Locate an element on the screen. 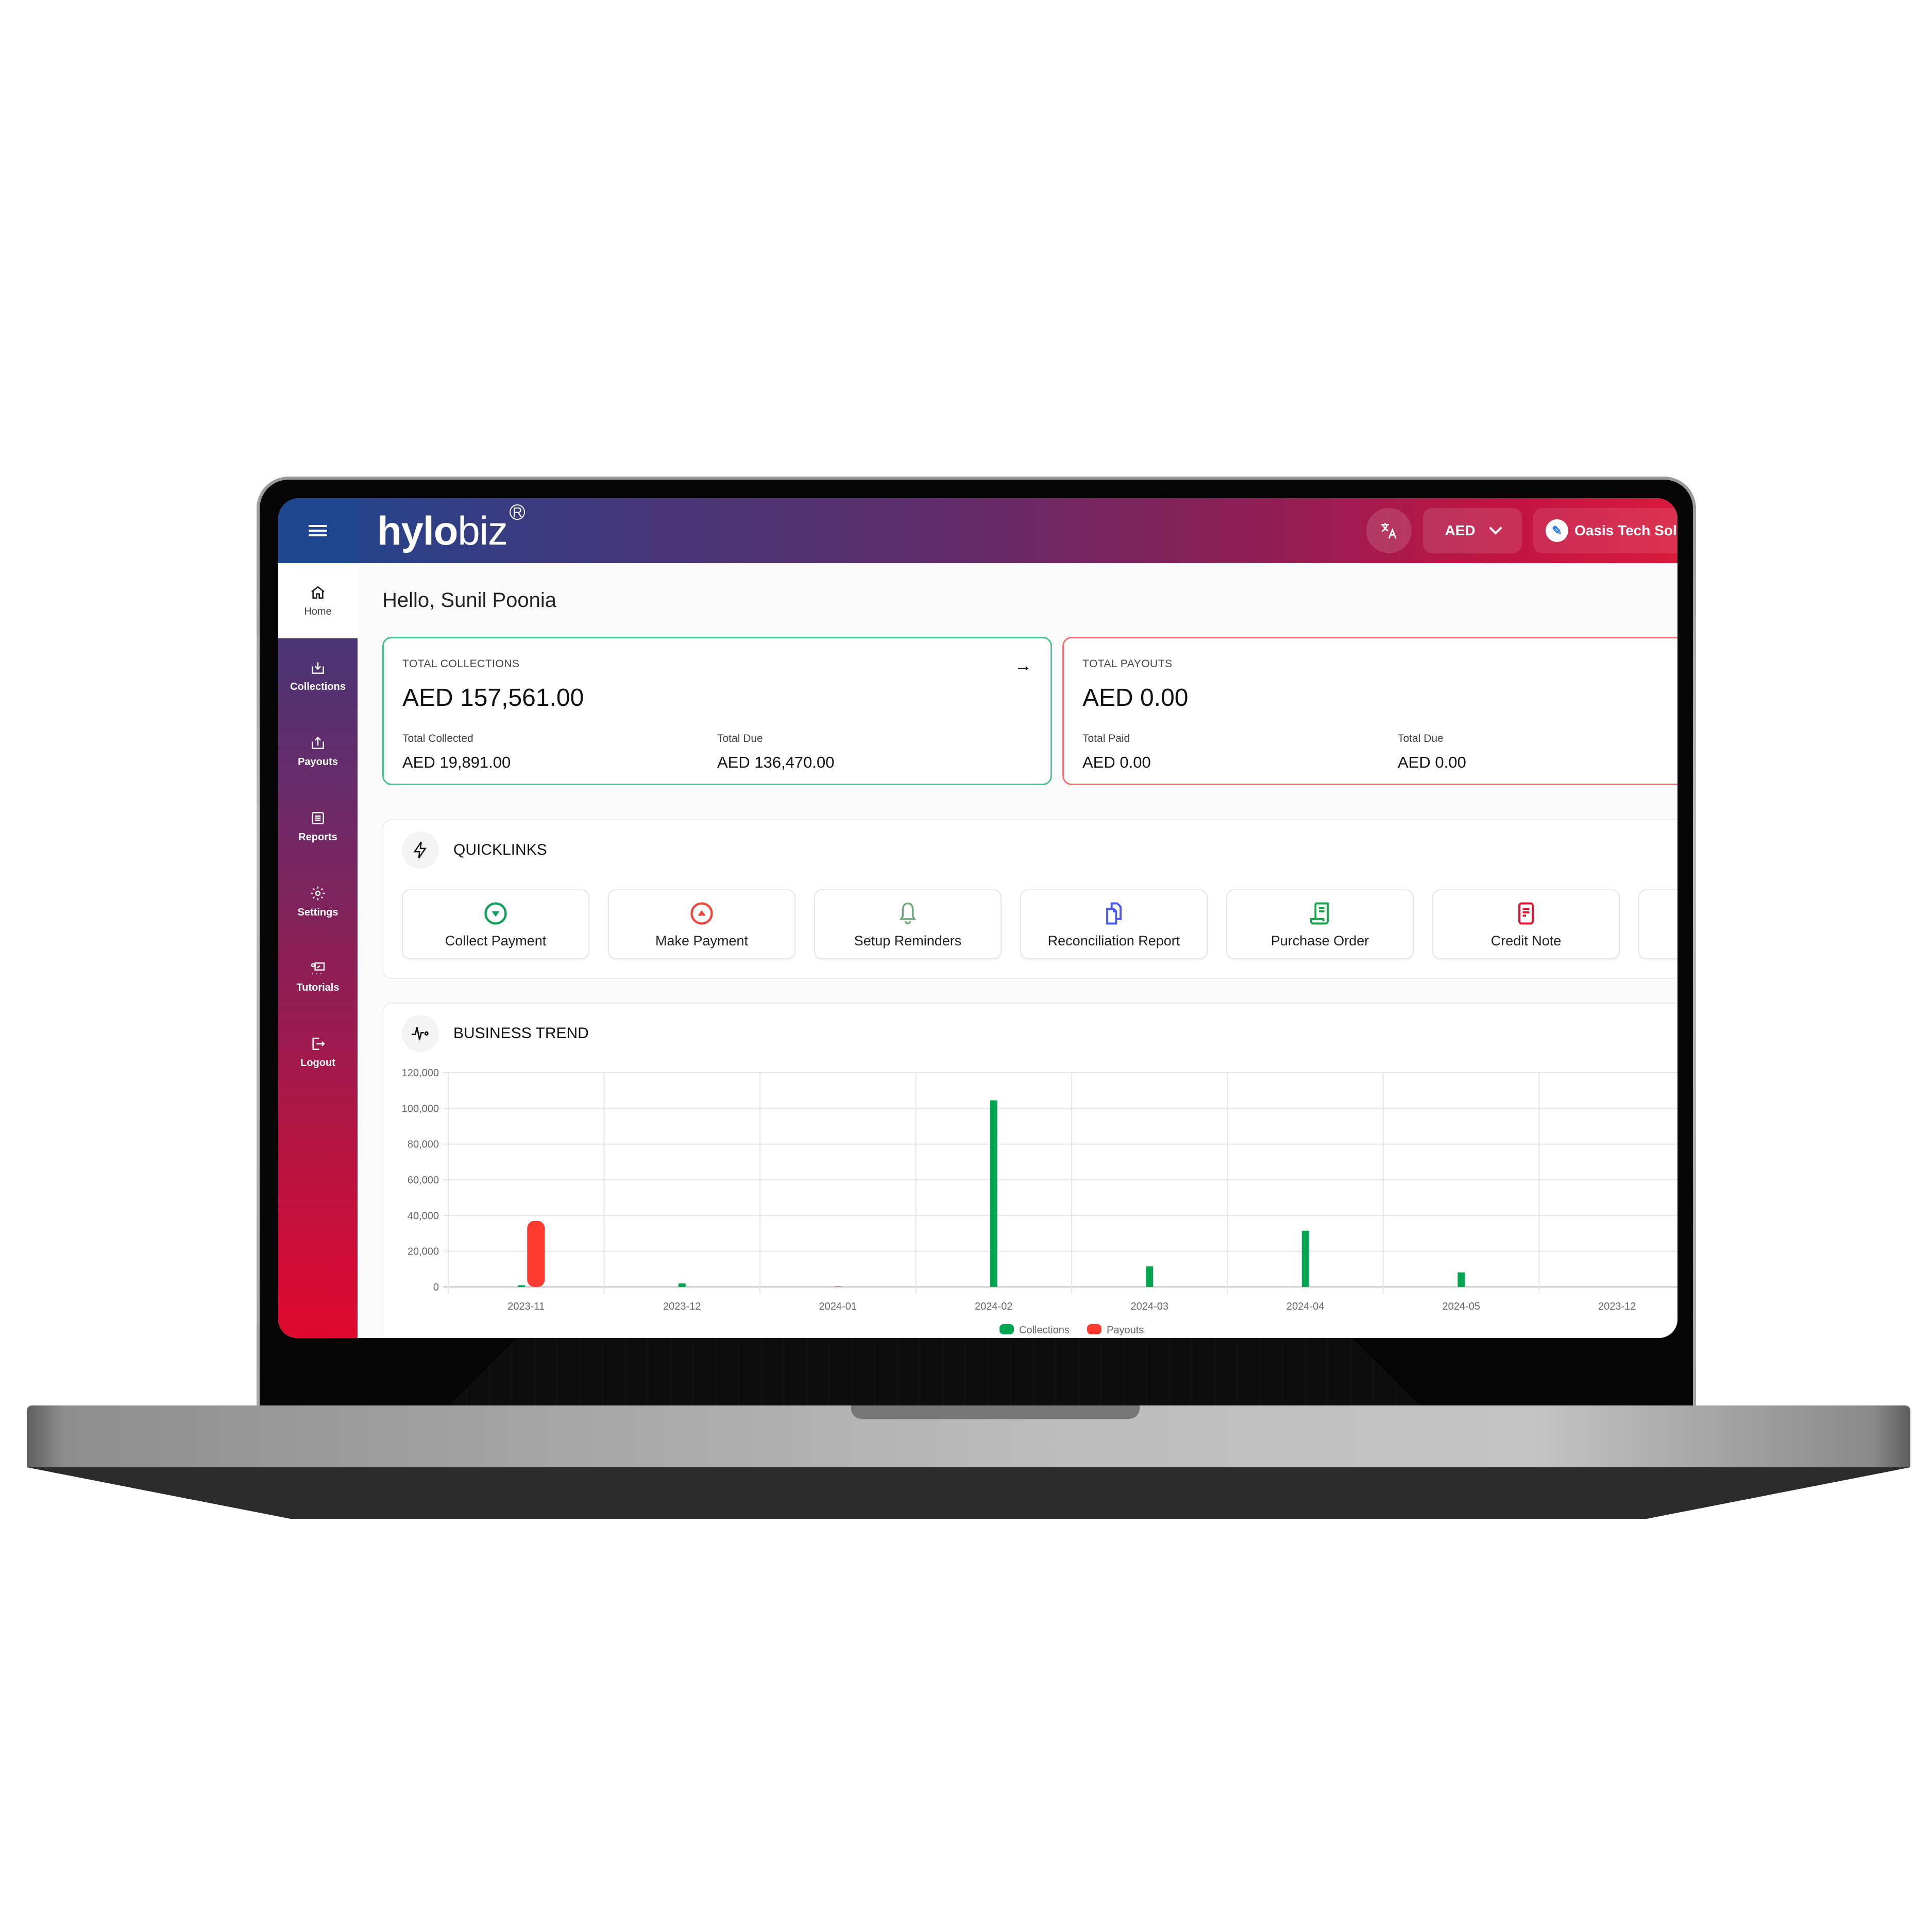  sidebar-item-settings: Settings is located at coordinates (318, 901).